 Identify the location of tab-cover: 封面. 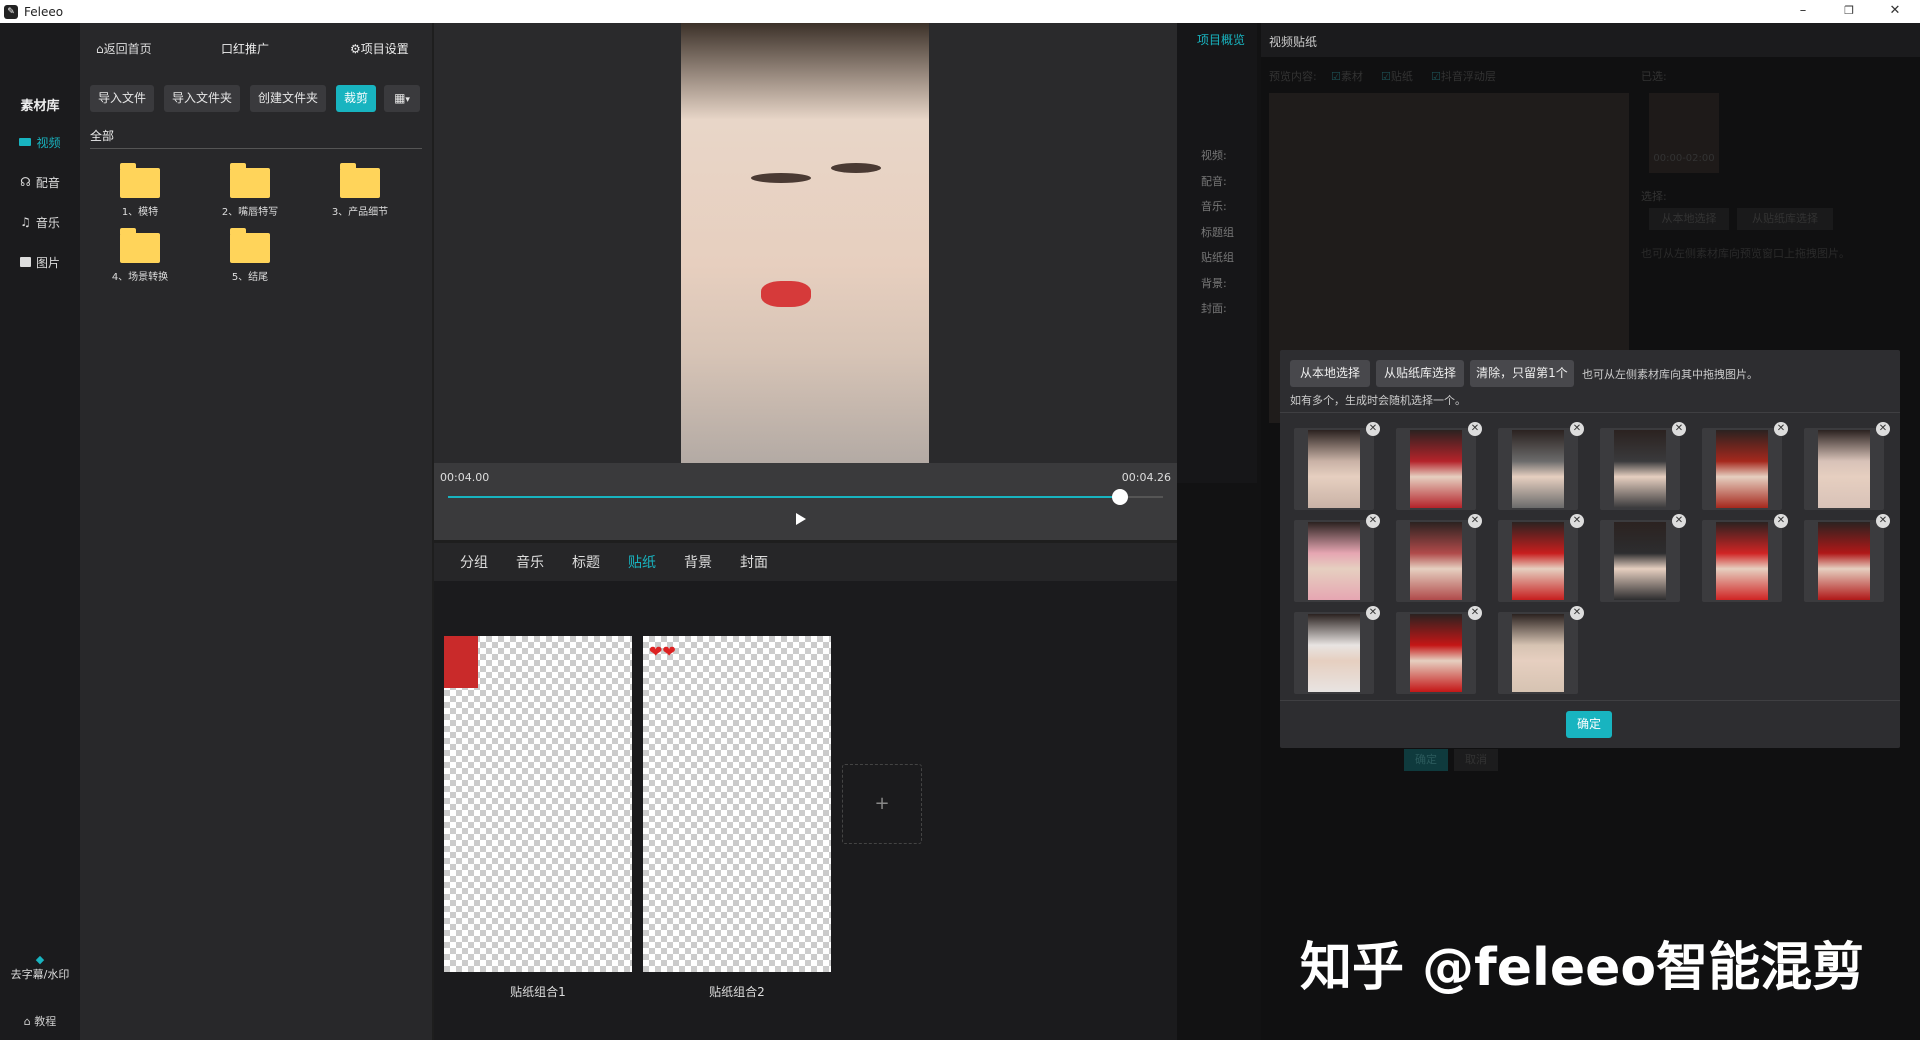
(754, 562).